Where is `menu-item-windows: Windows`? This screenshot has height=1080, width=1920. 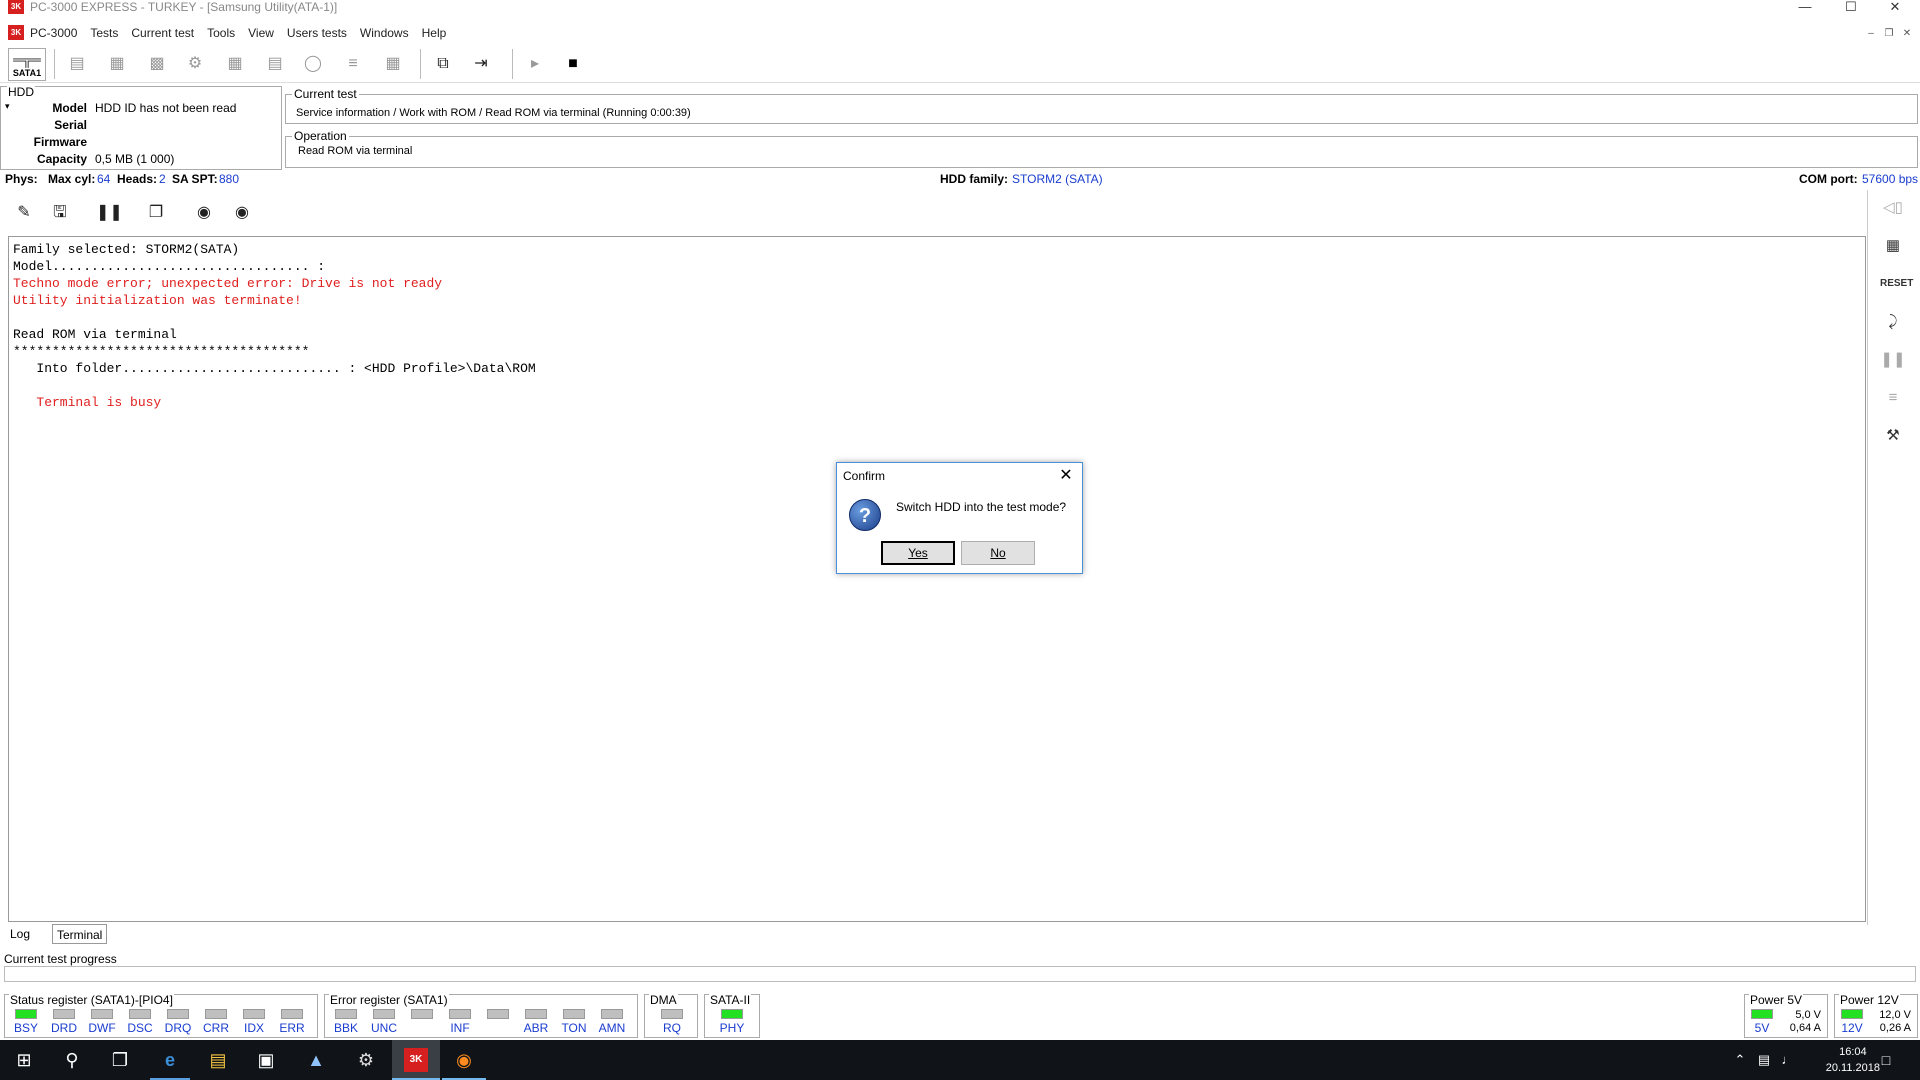 menu-item-windows: Windows is located at coordinates (388, 33).